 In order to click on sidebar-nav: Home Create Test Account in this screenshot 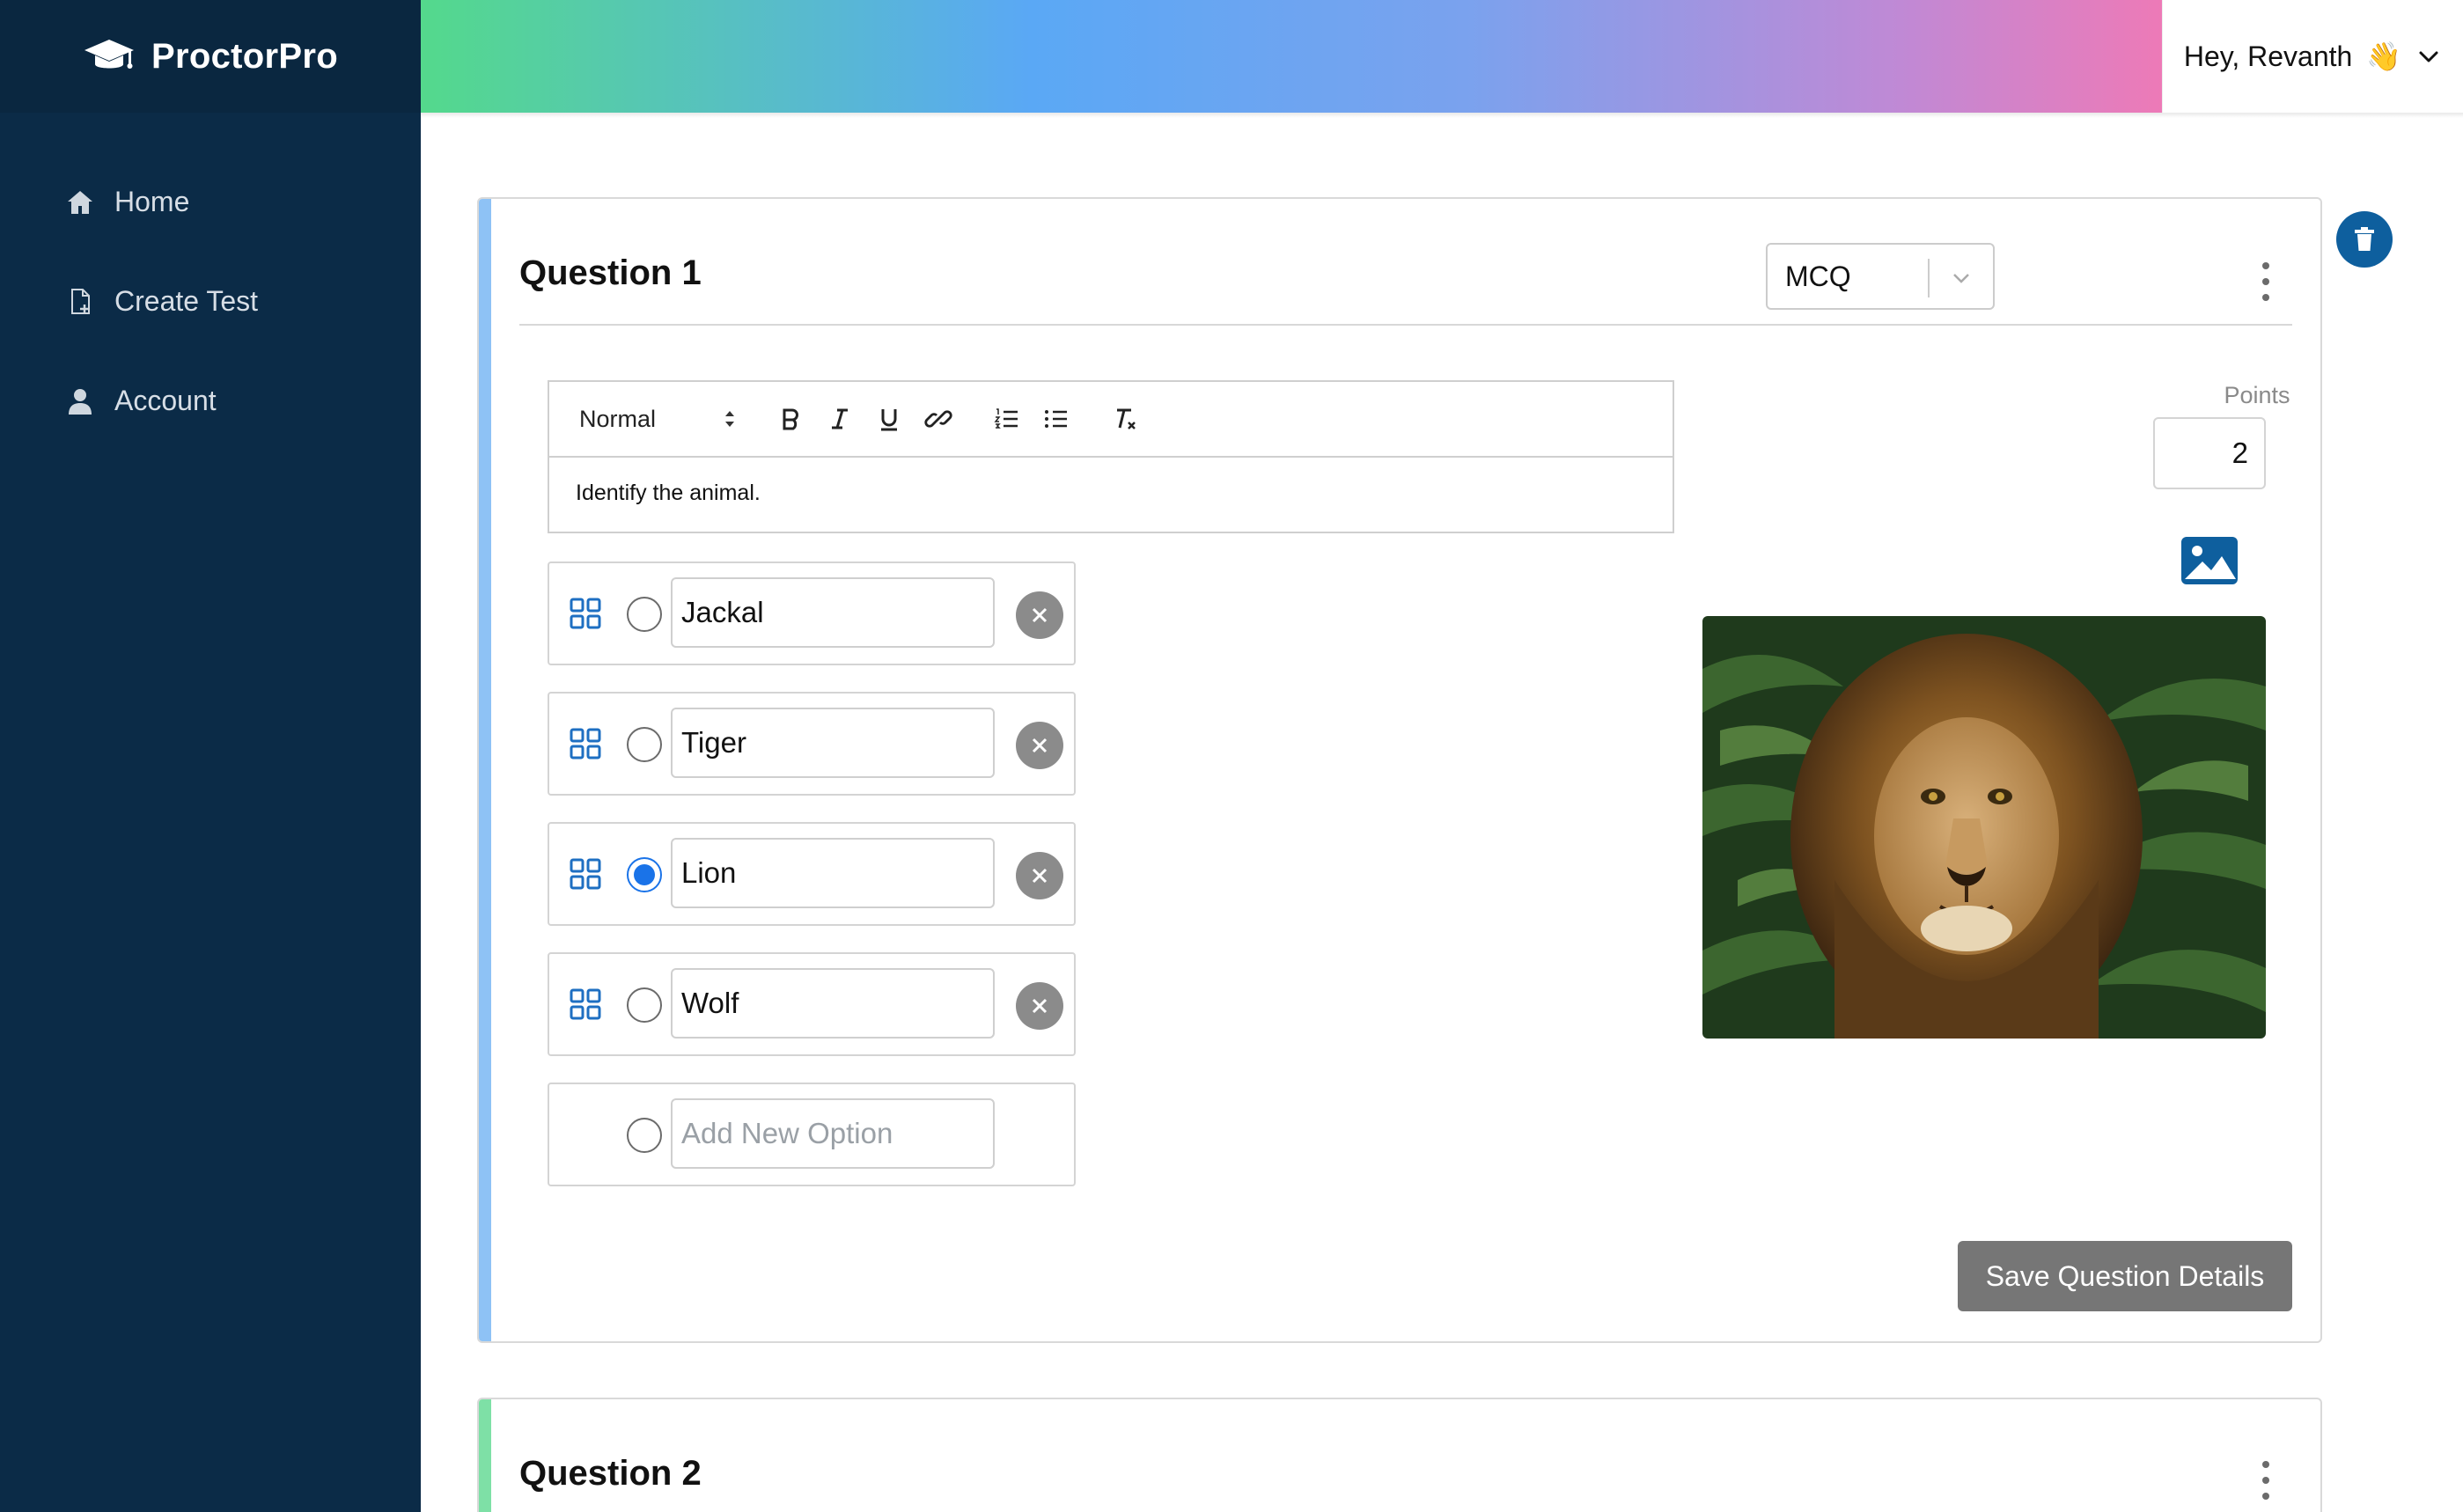, I will do `click(210, 301)`.